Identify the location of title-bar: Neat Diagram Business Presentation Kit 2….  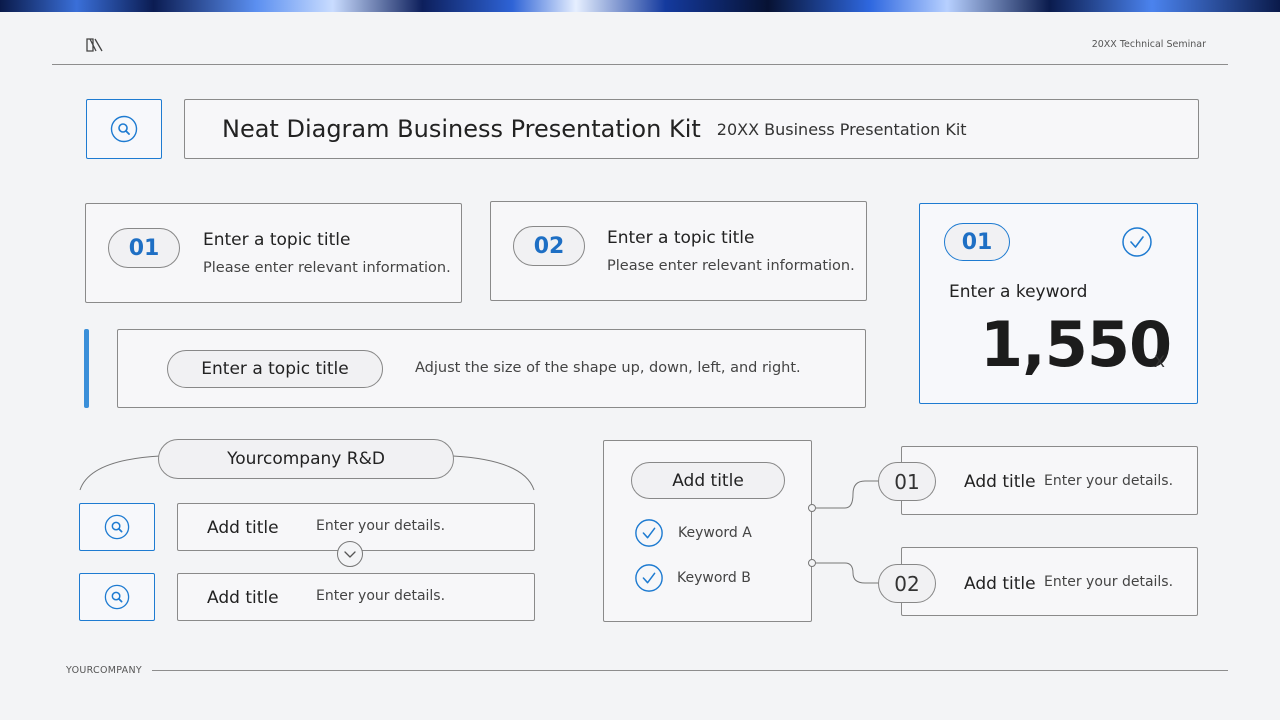
(691, 129).